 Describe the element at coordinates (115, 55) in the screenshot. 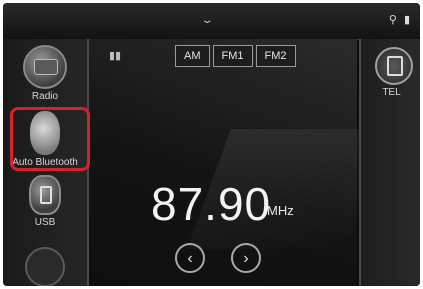

I see `band-list-icon: ▮▮` at that location.